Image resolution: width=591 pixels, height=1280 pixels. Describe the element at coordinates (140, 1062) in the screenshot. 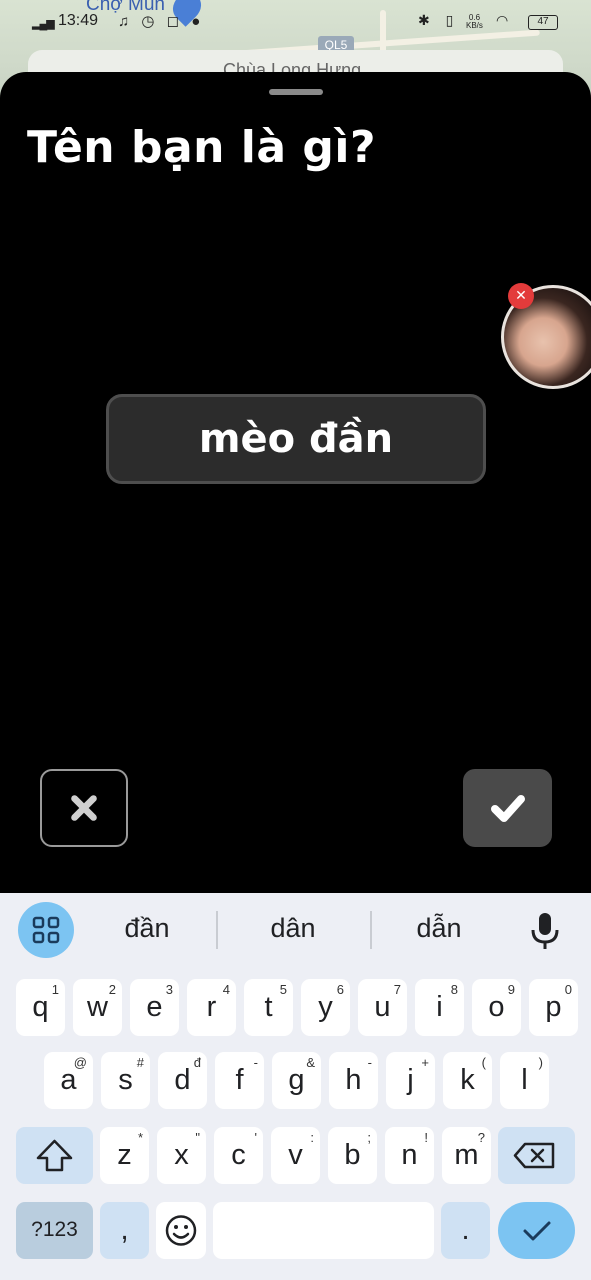

I see `key-secondary-label: #` at that location.